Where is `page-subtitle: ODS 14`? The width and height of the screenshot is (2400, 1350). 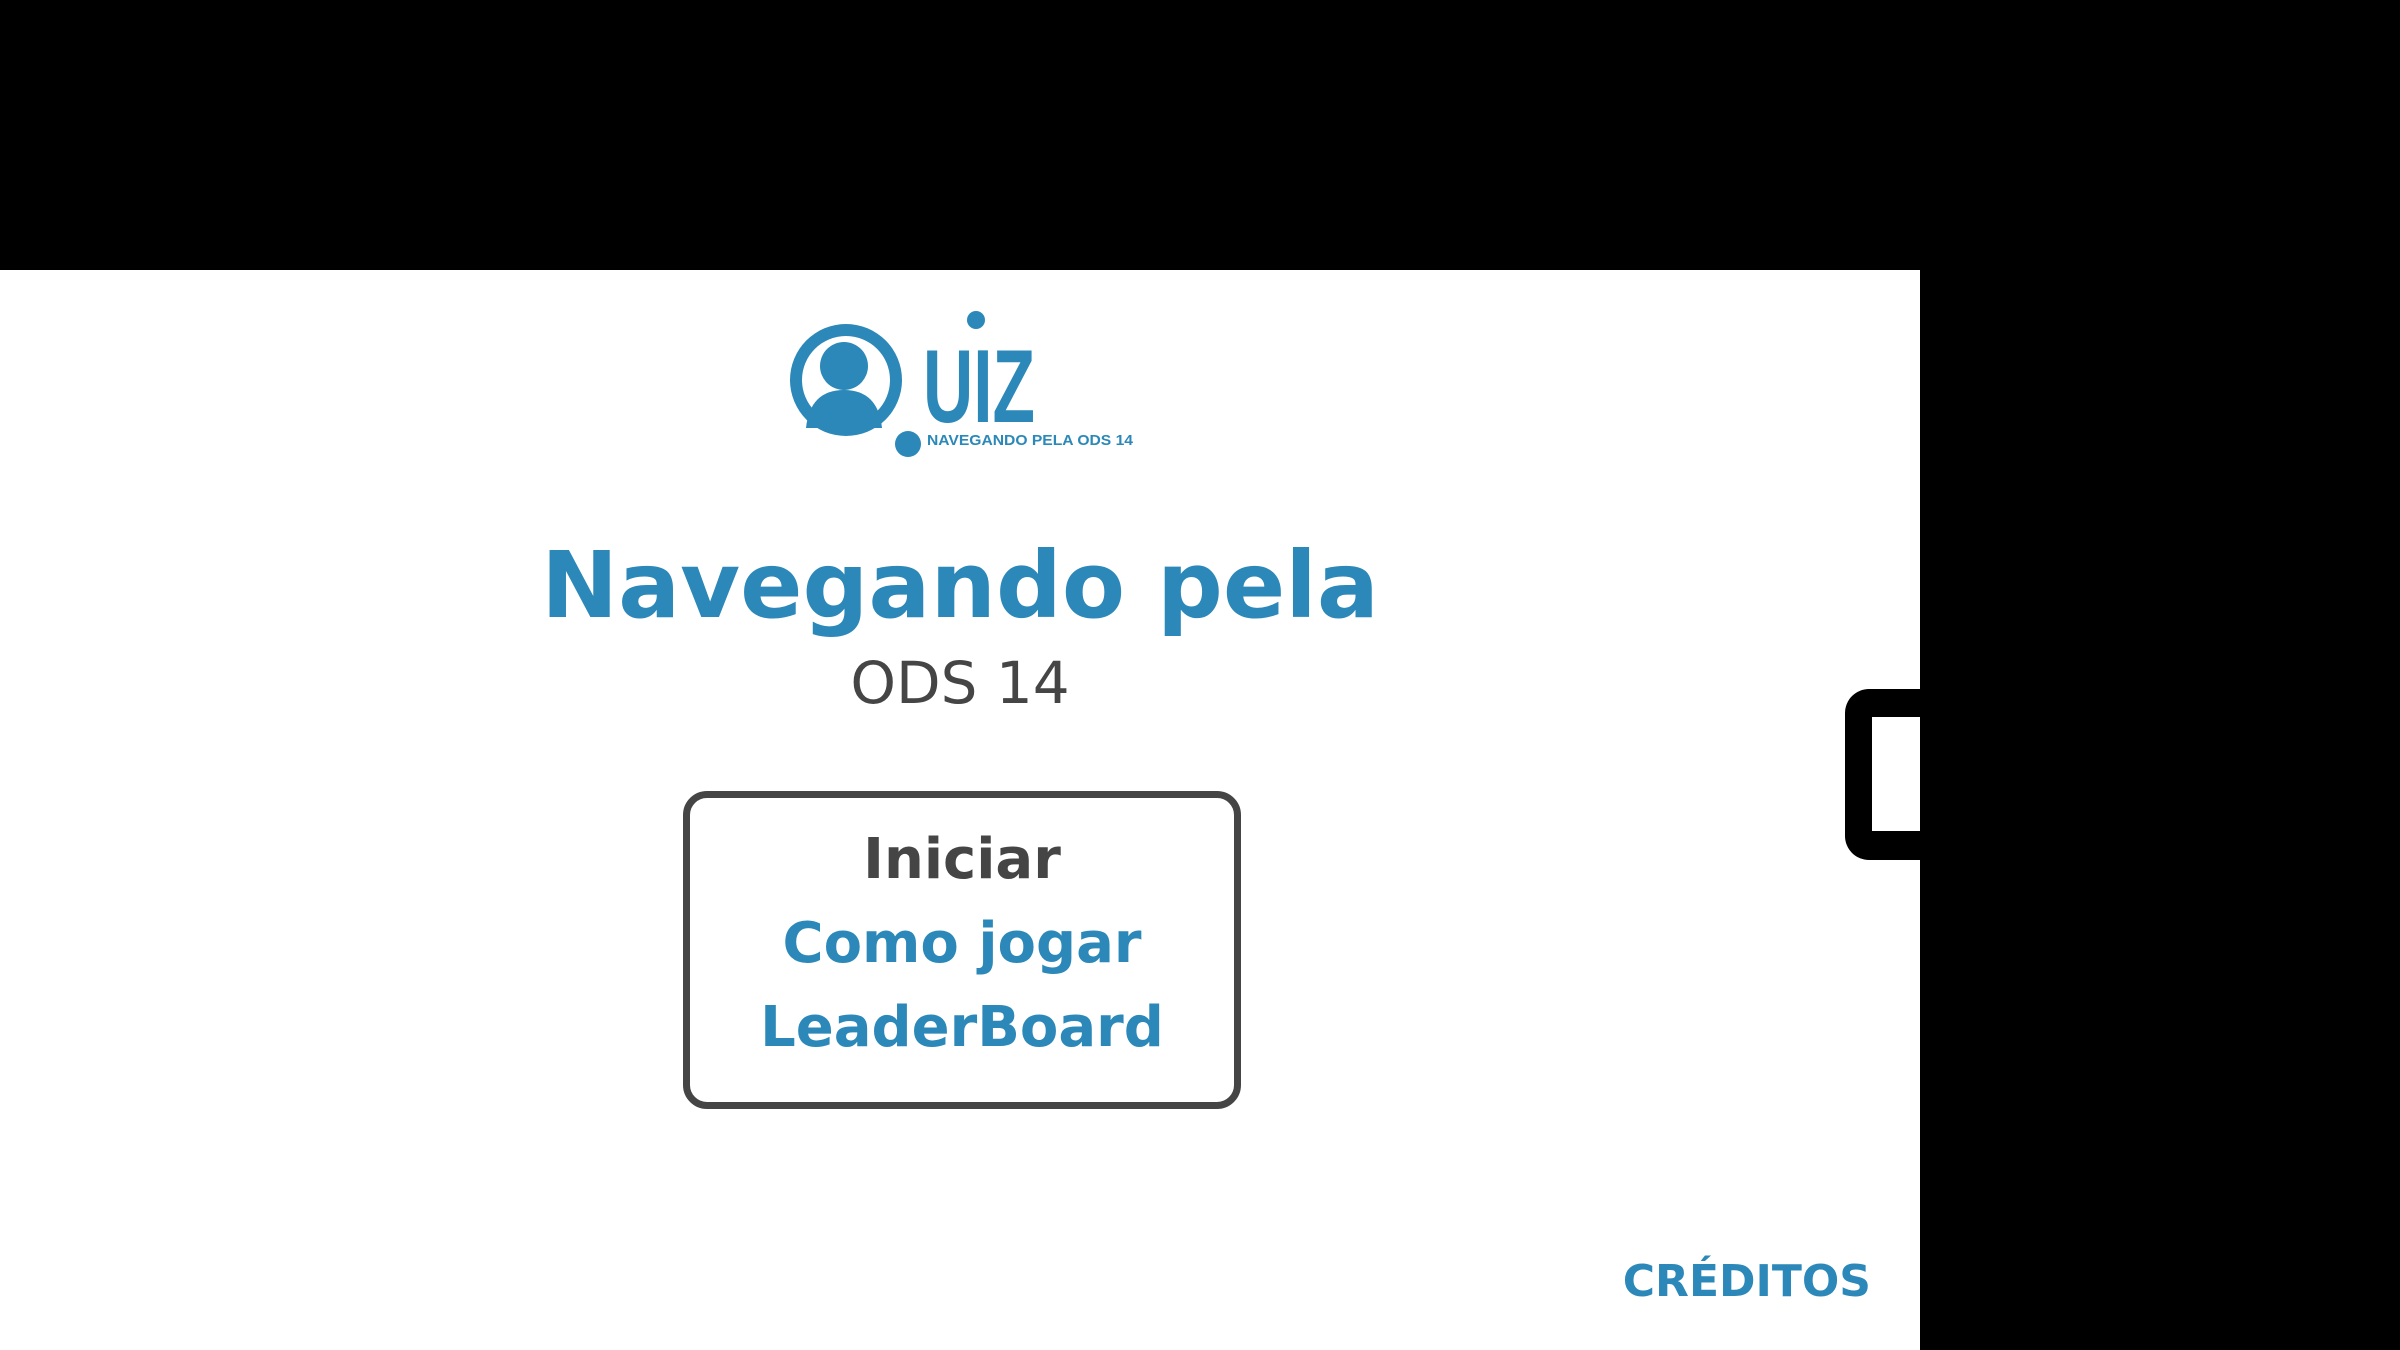 page-subtitle: ODS 14 is located at coordinates (960, 683).